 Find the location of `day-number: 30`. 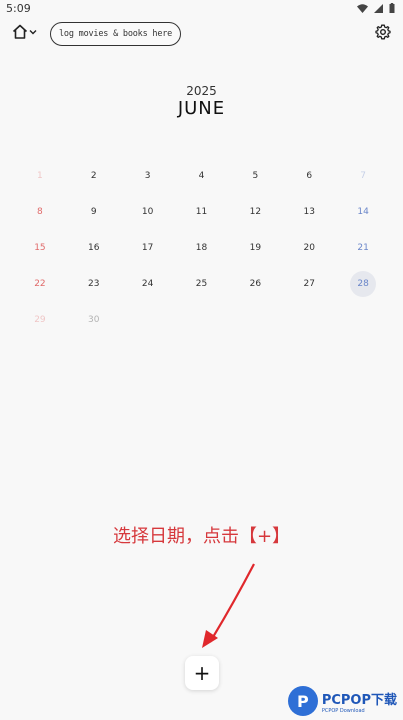

day-number: 30 is located at coordinates (94, 320).